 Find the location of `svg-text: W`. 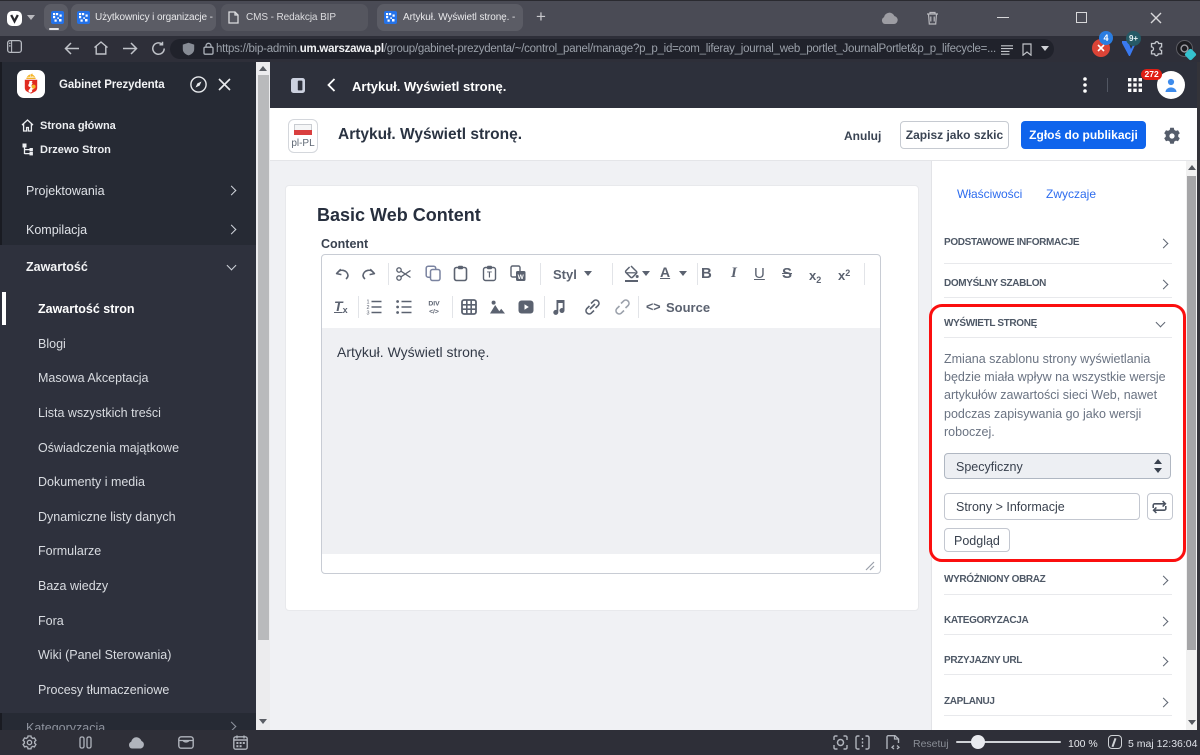

svg-text: W is located at coordinates (521, 277).